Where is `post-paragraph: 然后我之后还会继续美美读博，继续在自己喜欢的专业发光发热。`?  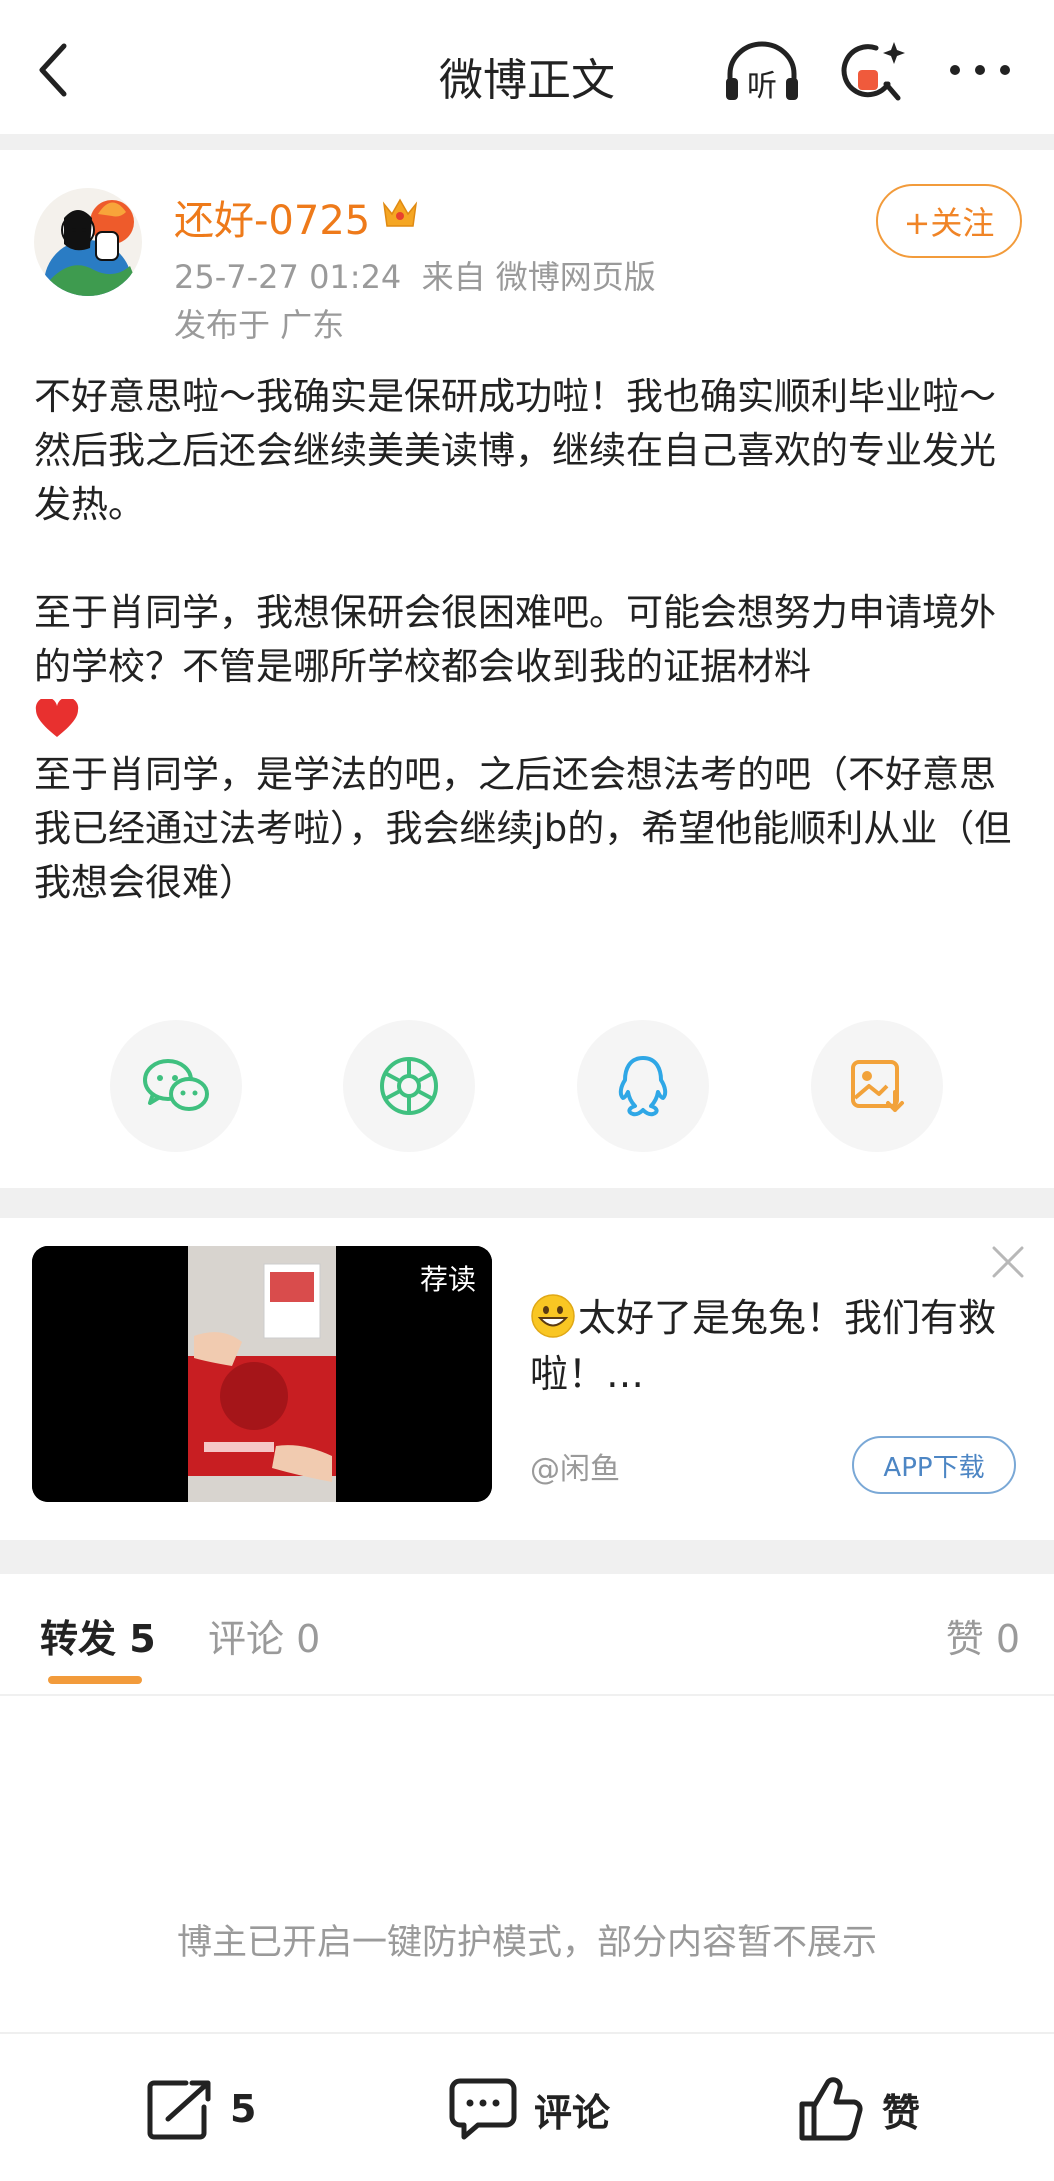
post-paragraph: 然后我之后还会继续美美读博，继续在自己喜欢的专业发光发热。 is located at coordinates (515, 477).